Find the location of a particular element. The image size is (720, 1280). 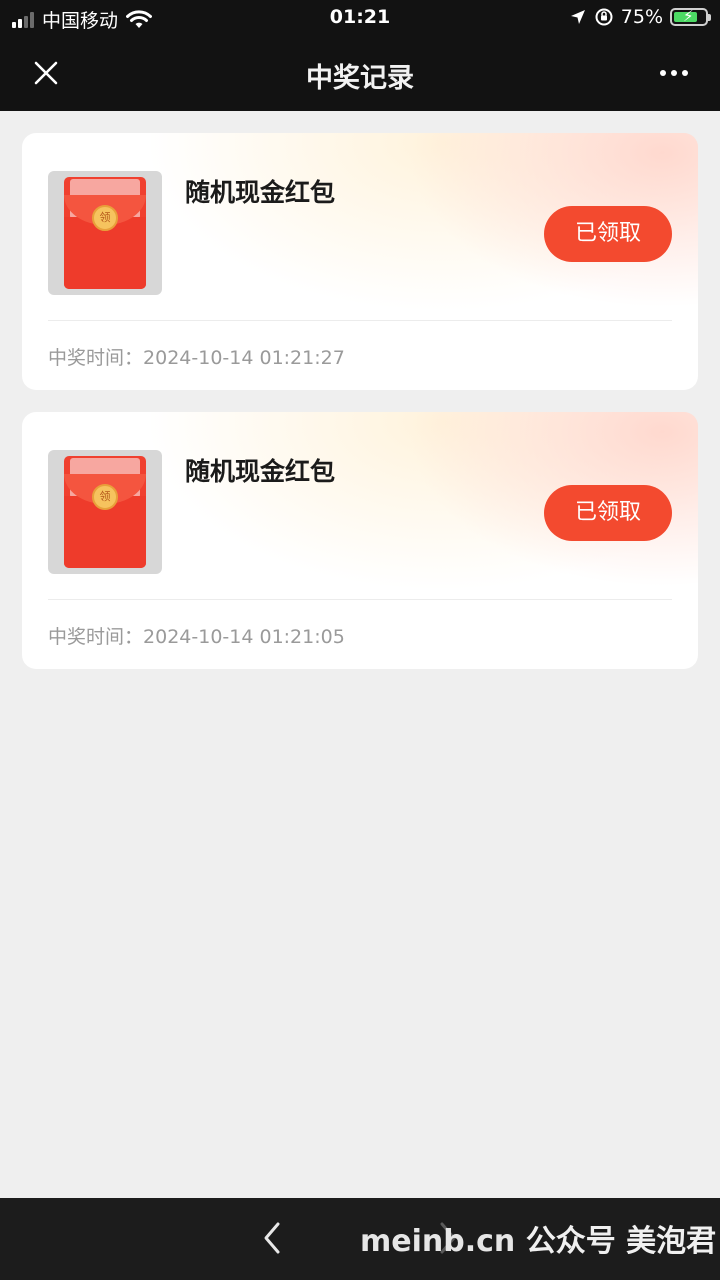

prize-time: 中奖时间：2024-10-14 01:21:05 is located at coordinates (196, 635).